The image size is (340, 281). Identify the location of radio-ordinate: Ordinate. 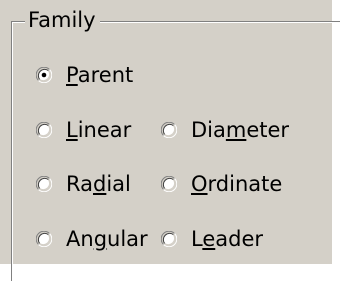
(221, 184).